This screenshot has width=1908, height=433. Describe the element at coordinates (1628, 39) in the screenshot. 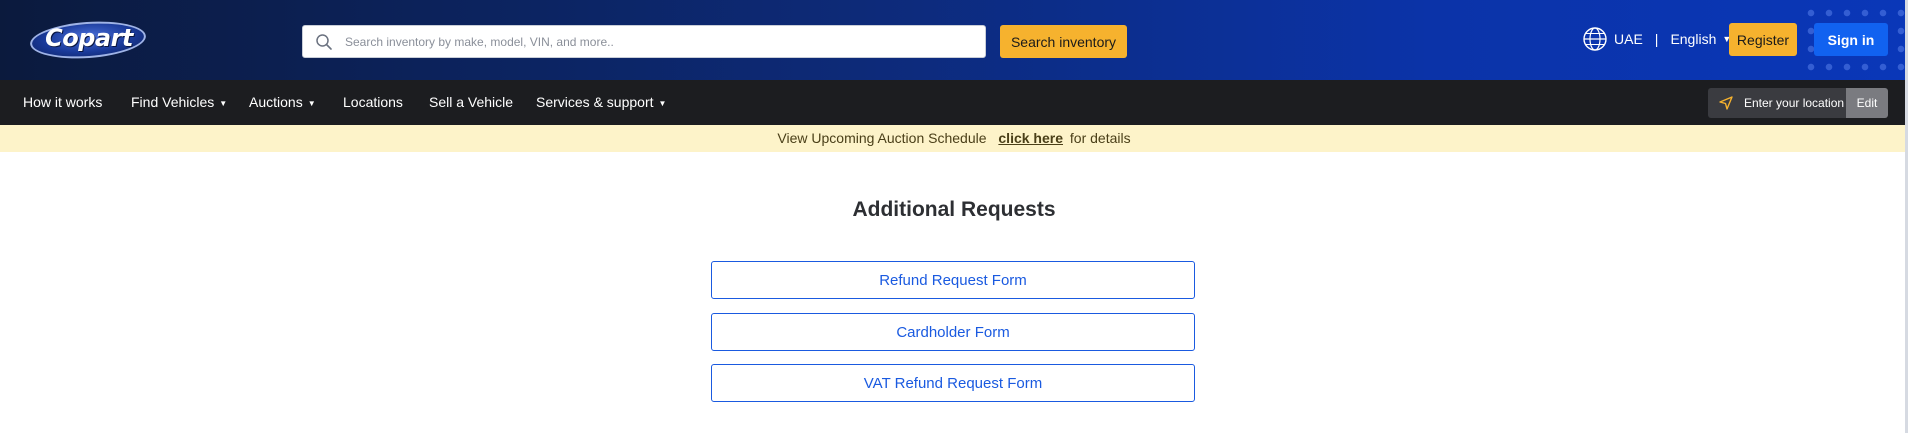

I see `region-label: UAE` at that location.